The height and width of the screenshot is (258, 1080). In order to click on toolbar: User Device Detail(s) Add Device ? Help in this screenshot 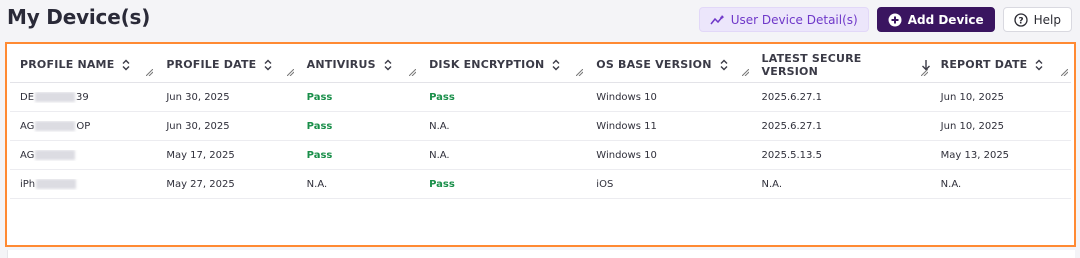, I will do `click(885, 19)`.